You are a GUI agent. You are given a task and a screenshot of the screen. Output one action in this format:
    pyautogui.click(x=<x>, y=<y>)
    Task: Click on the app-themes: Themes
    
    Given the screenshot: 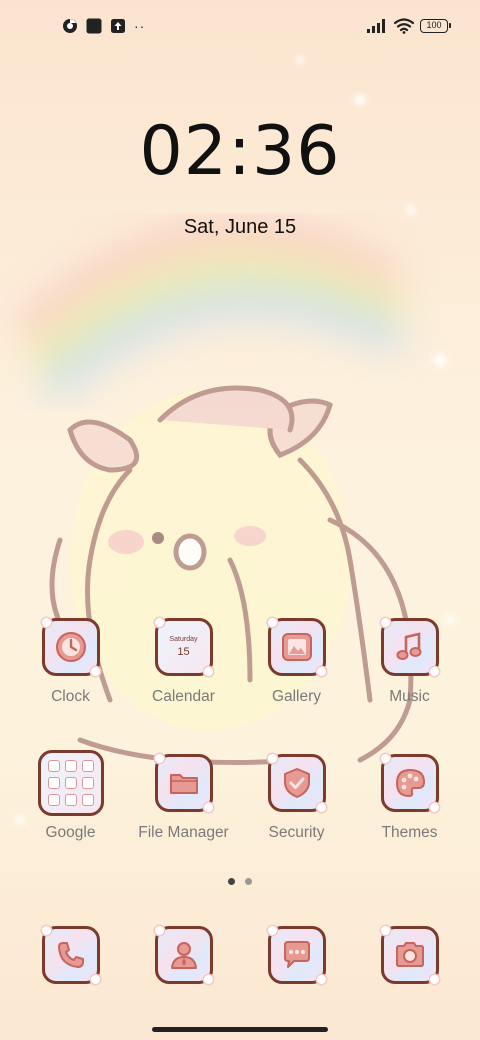 What is the action you would take?
    pyautogui.click(x=409, y=798)
    